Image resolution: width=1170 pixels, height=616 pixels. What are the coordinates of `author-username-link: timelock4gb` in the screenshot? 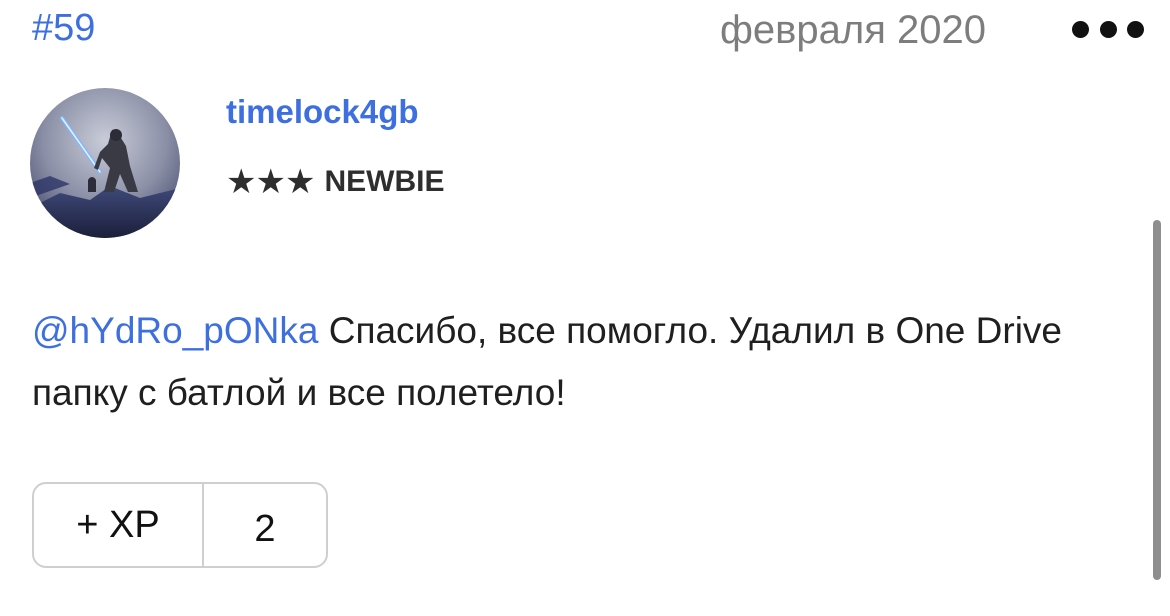 It's located at (322, 112).